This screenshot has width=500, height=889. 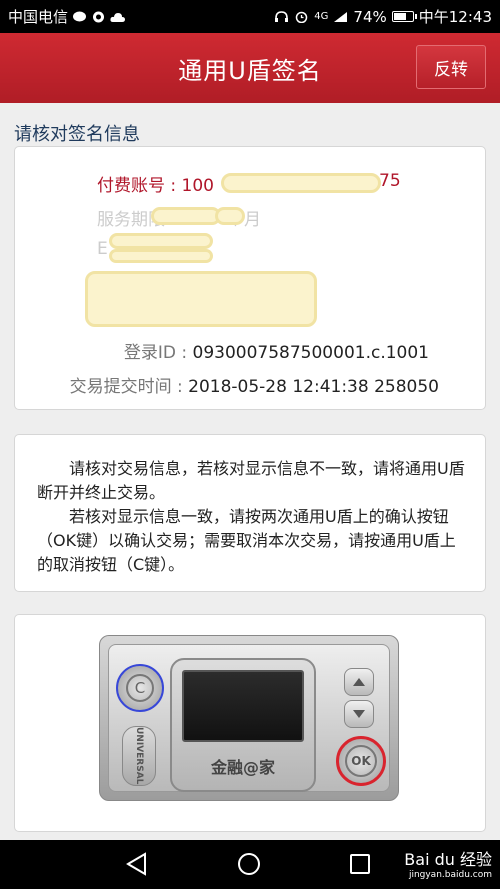 What do you see at coordinates (139, 186) in the screenshot?
I see `account-label: 付费账号 :` at bounding box center [139, 186].